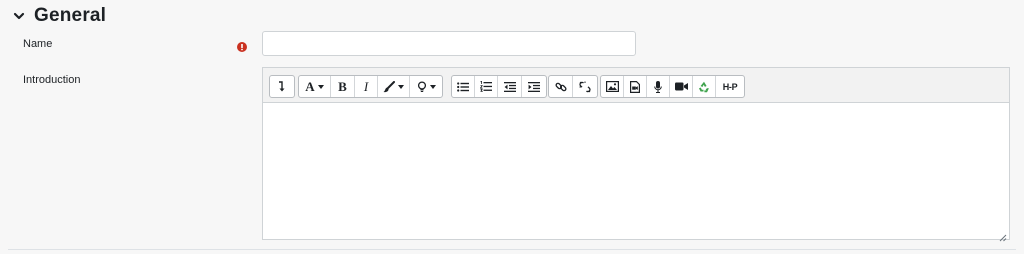  Describe the element at coordinates (389, 86) in the screenshot. I see `paint-brush-icon` at that location.